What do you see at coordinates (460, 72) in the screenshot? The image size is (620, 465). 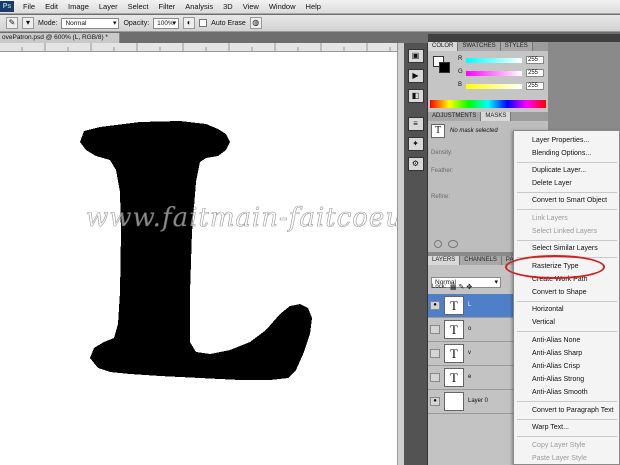 I see `green-label: G` at bounding box center [460, 72].